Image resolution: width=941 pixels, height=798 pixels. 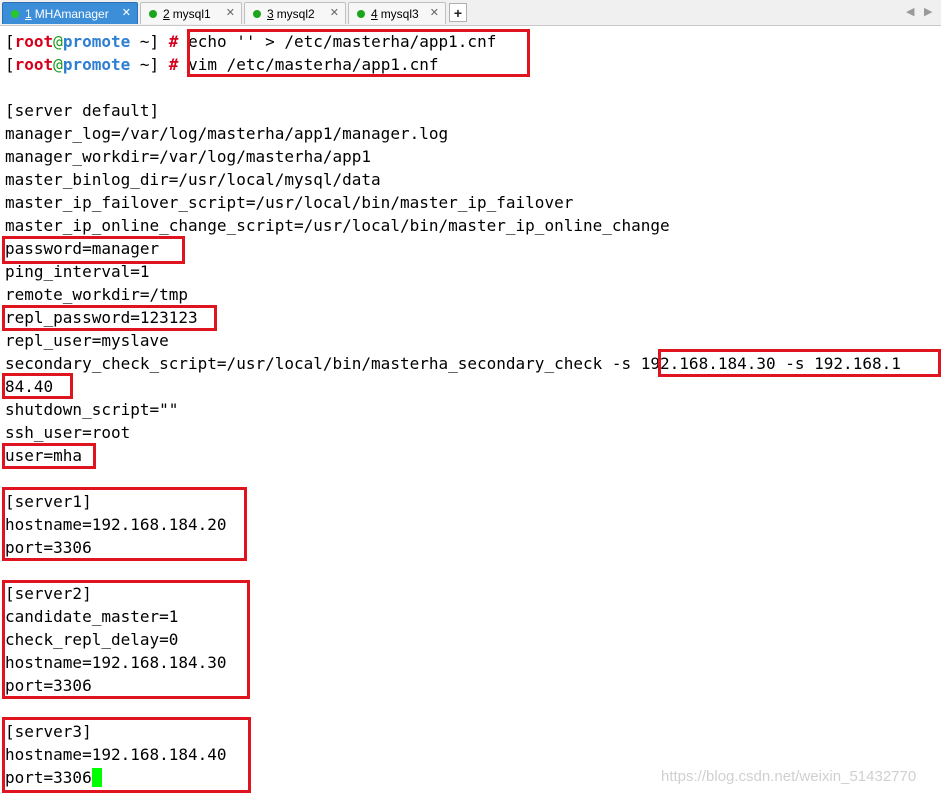 What do you see at coordinates (928, 11) in the screenshot?
I see `scroll-right-icon: ▶` at bounding box center [928, 11].